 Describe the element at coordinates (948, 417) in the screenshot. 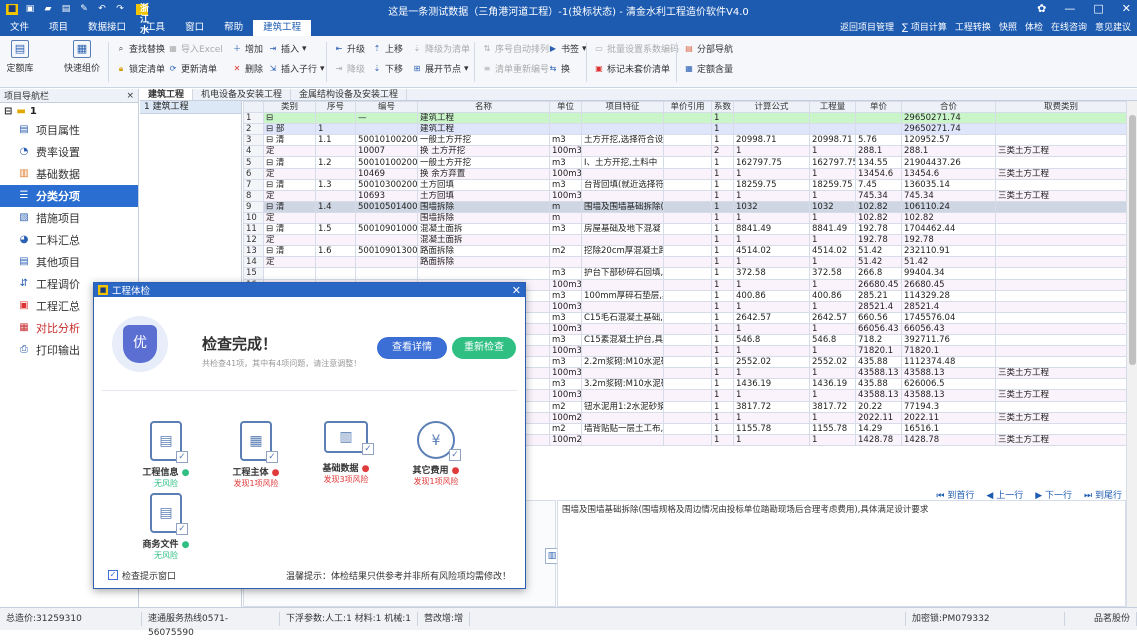

I see `total-cell: 2022.11` at that location.